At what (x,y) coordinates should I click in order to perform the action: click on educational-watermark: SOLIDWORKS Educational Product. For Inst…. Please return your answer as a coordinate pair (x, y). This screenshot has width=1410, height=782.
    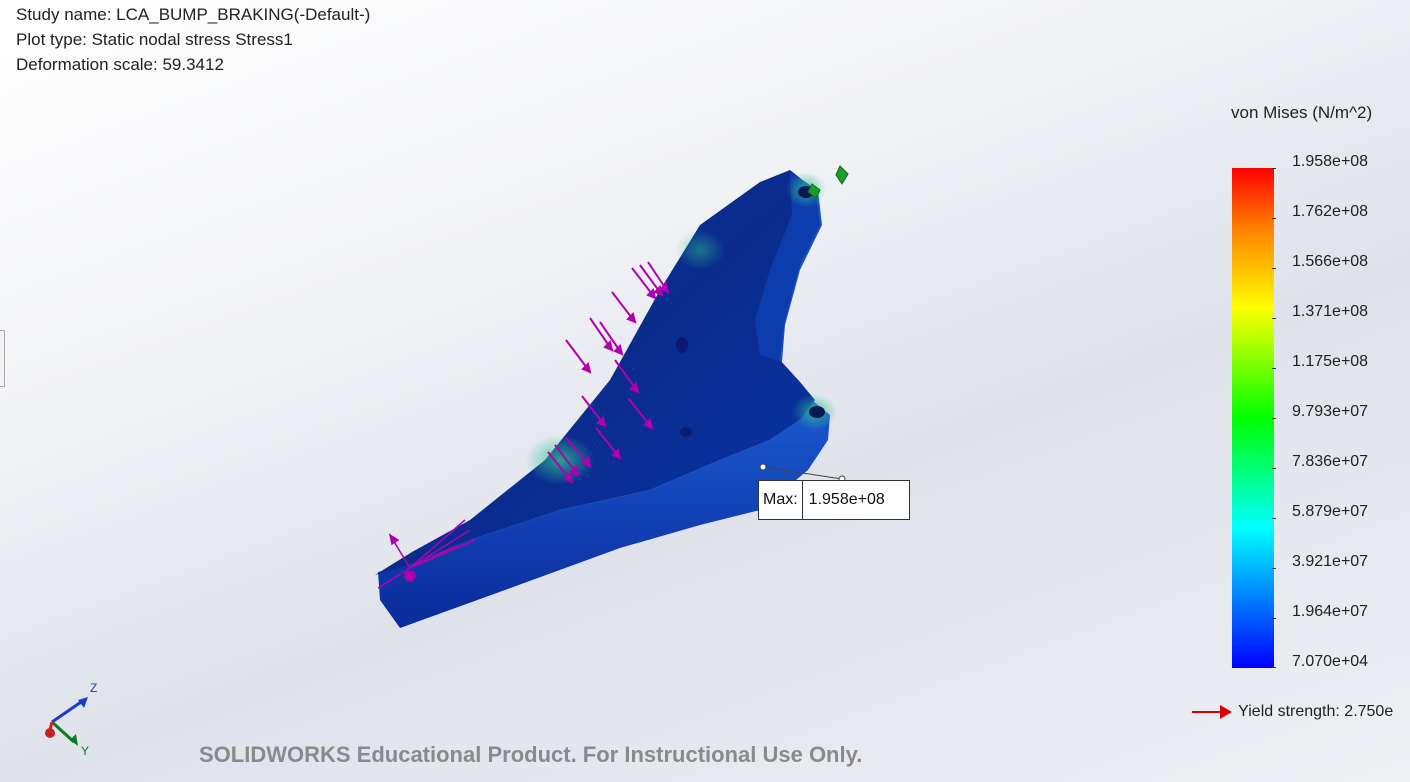
    Looking at the image, I should click on (531, 754).